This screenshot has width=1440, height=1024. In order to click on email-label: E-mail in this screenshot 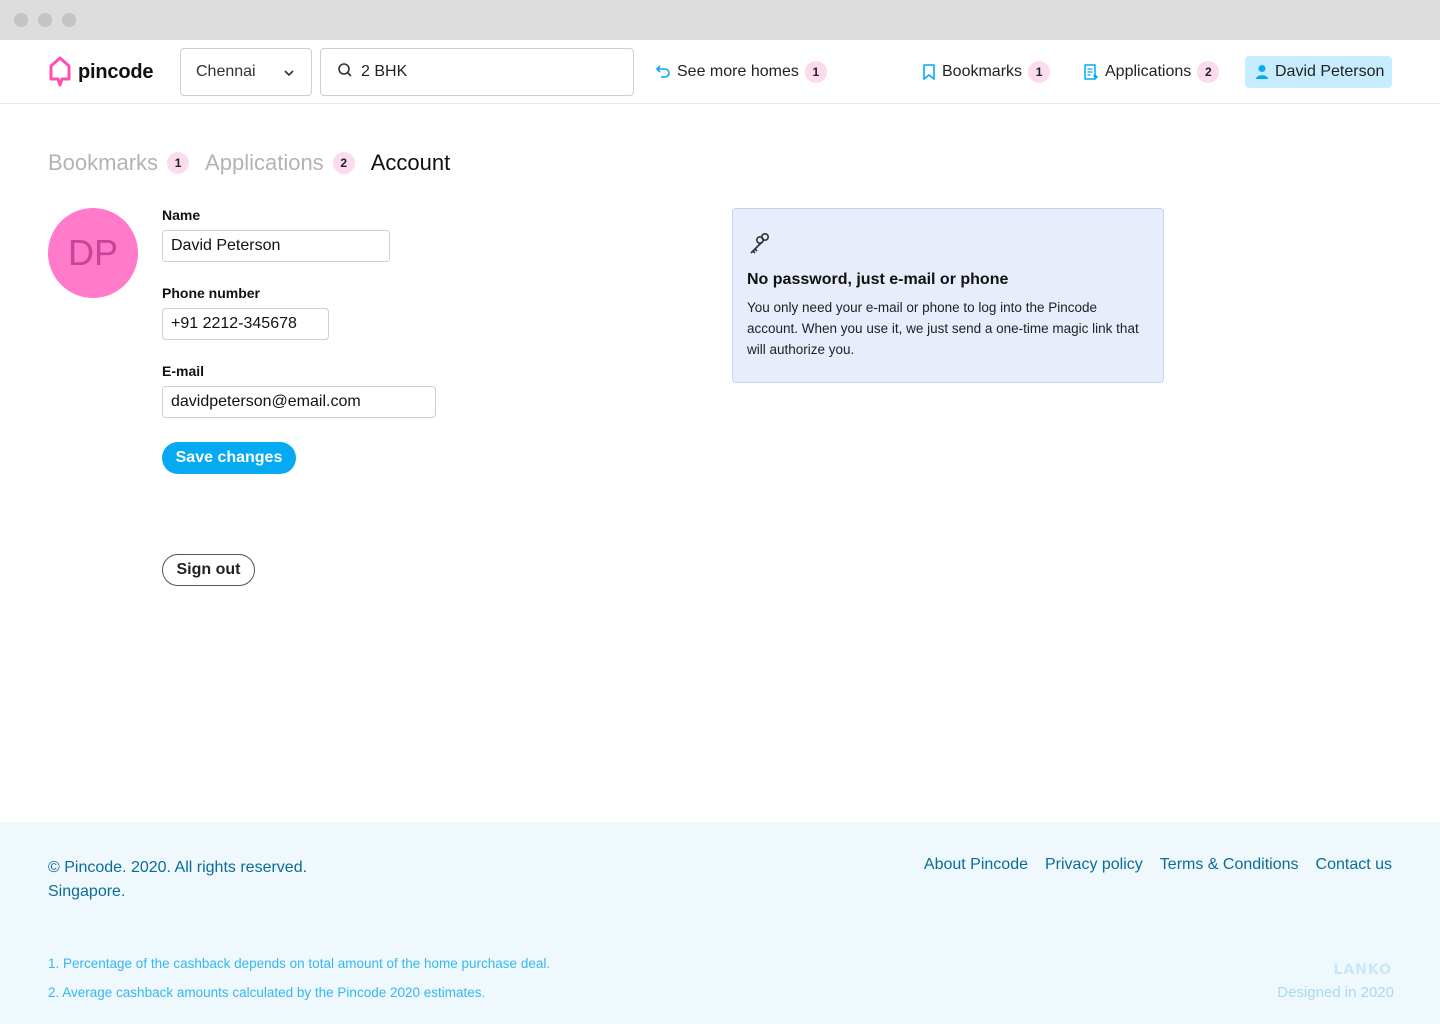, I will do `click(183, 371)`.